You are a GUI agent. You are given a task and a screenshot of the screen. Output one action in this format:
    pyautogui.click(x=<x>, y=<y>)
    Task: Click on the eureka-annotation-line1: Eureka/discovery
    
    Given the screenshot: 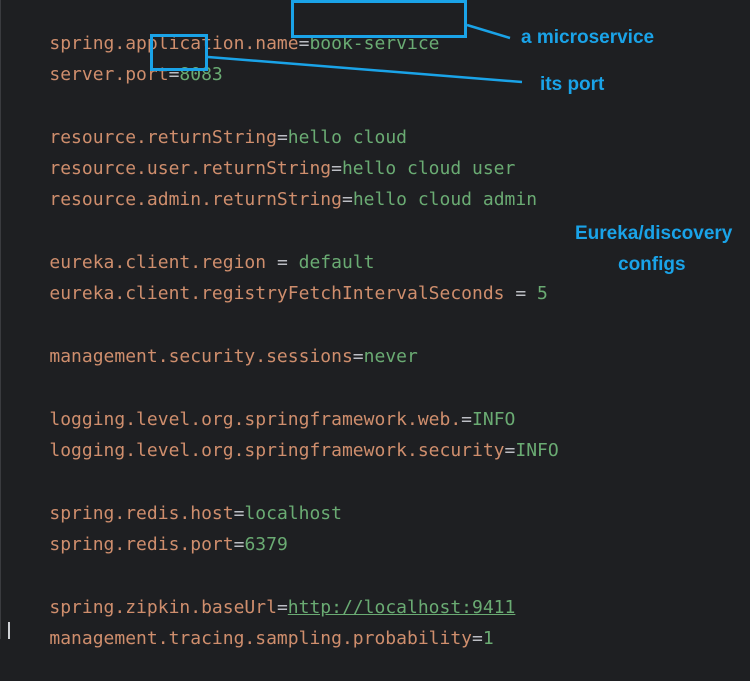 What is the action you would take?
    pyautogui.click(x=654, y=233)
    